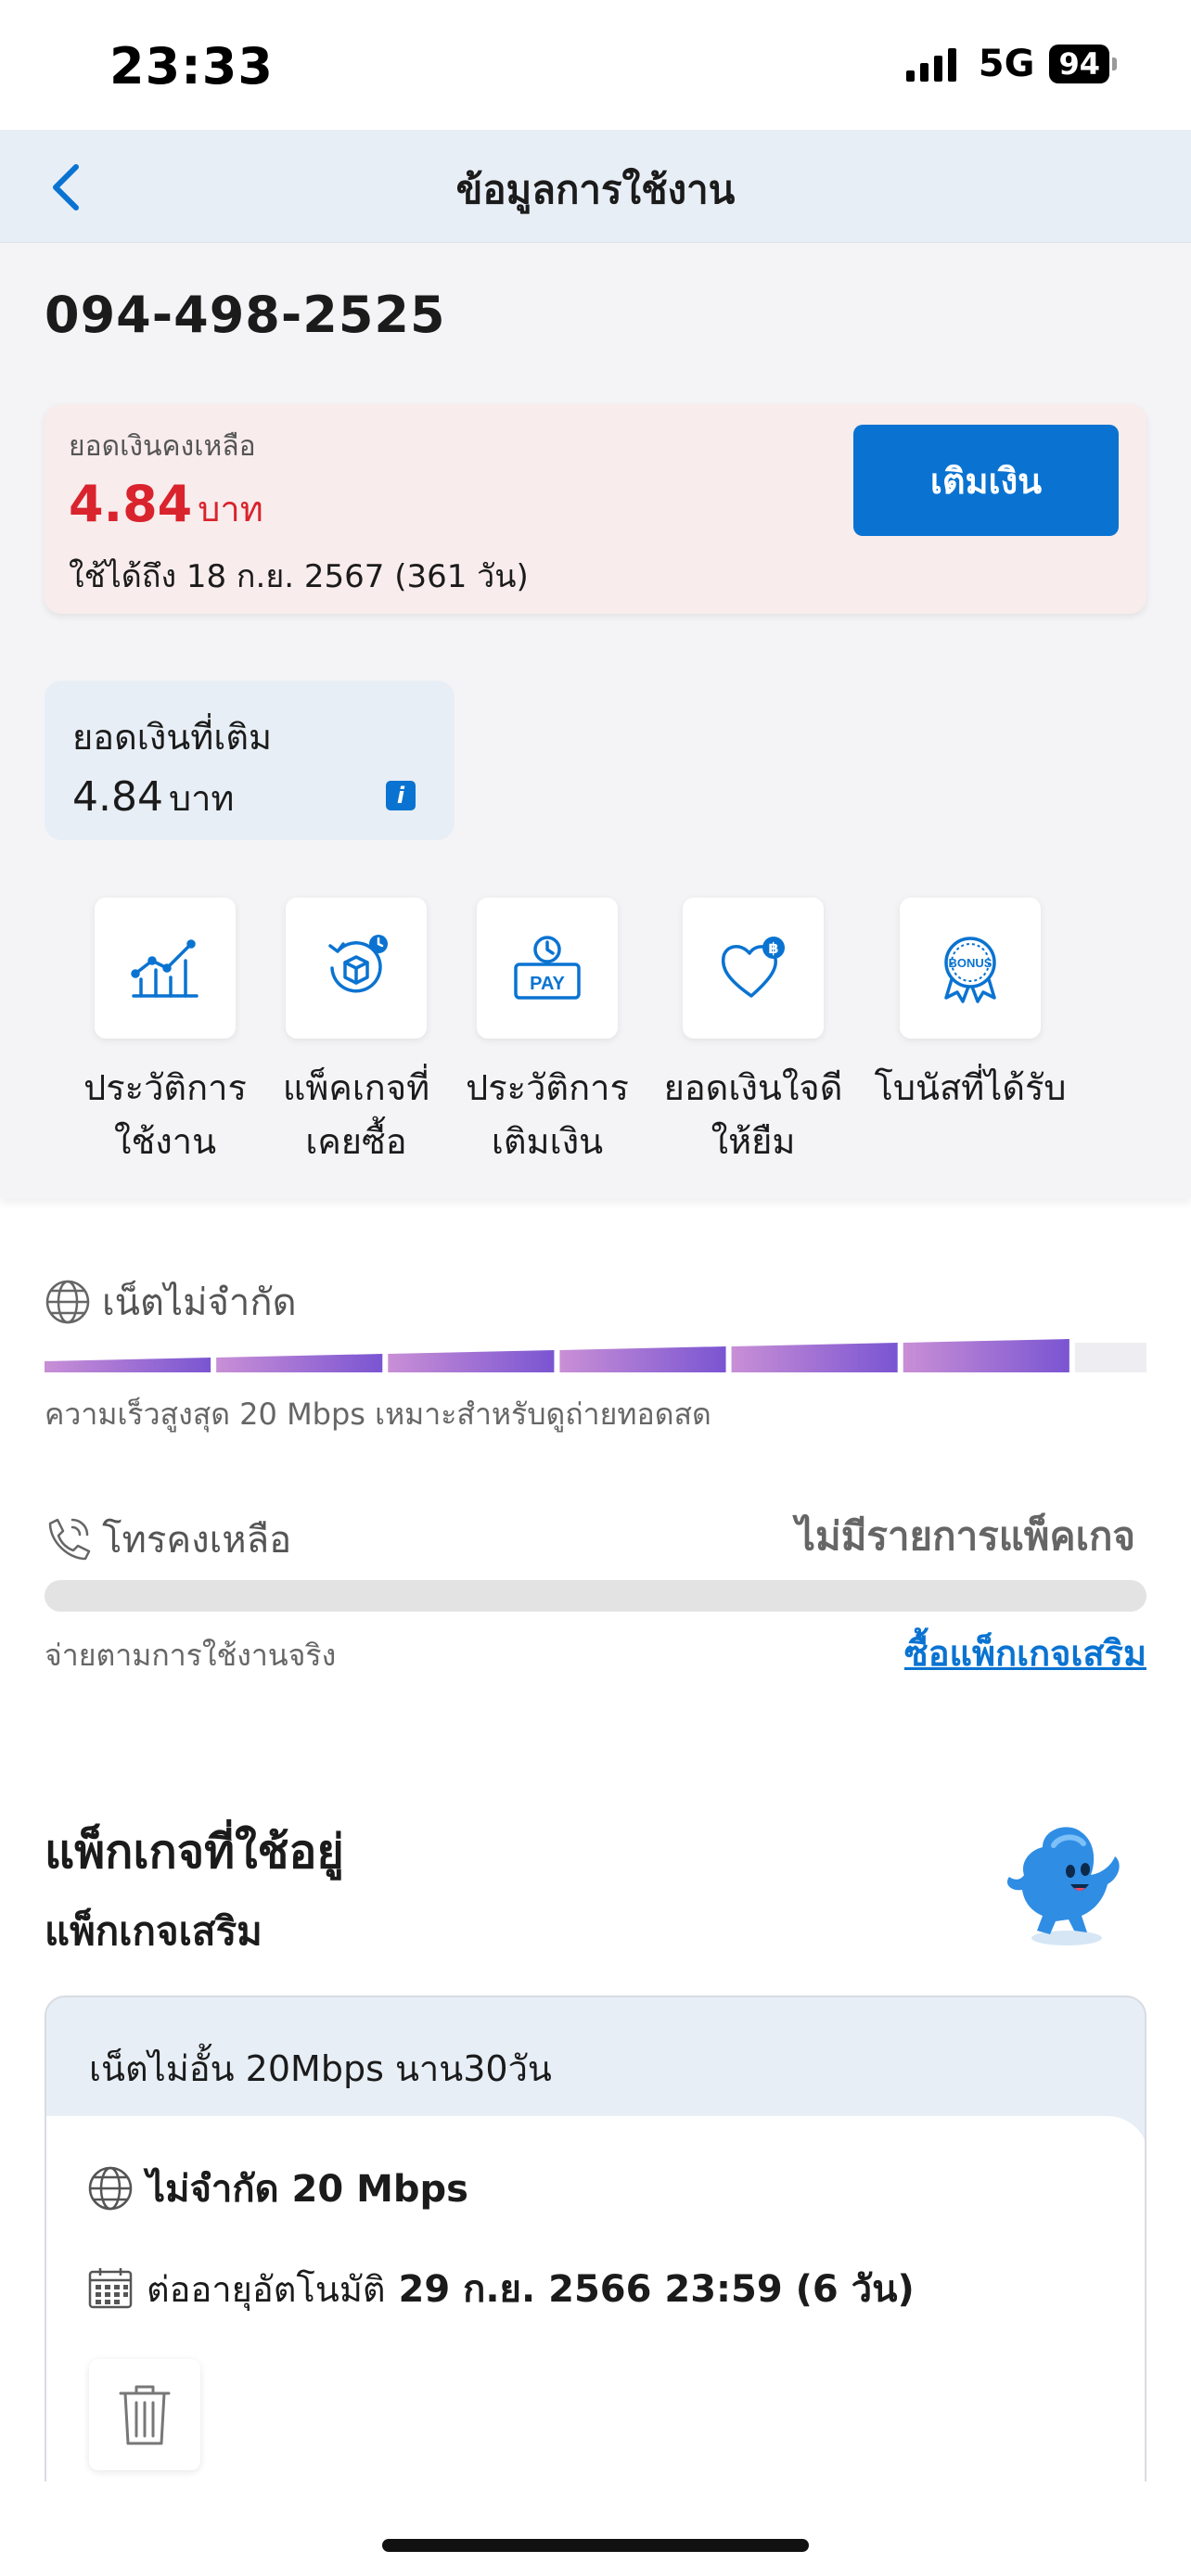 This screenshot has width=1191, height=2576. I want to click on status-bar: 23:33 5G 94, so click(595, 65).